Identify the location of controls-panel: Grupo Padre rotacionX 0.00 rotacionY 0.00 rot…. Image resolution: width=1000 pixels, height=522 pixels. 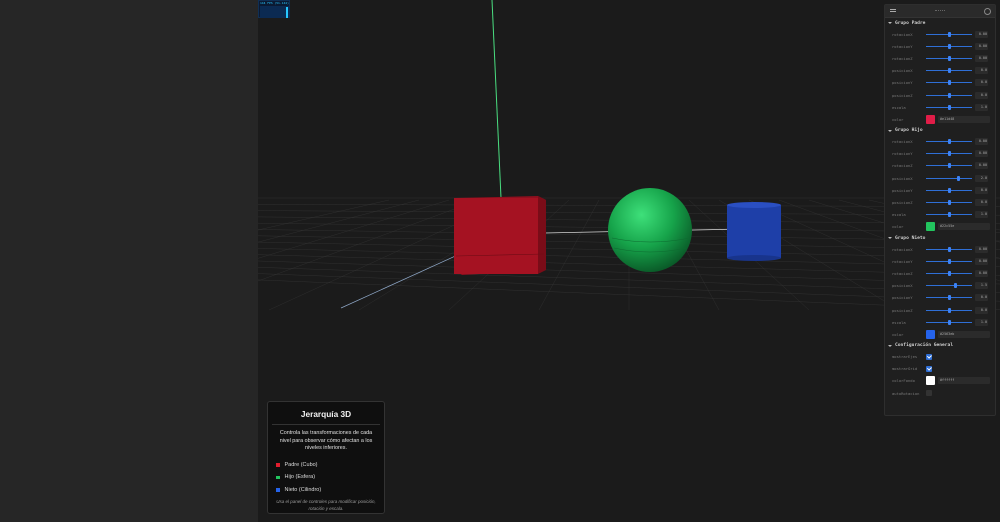
(940, 210).